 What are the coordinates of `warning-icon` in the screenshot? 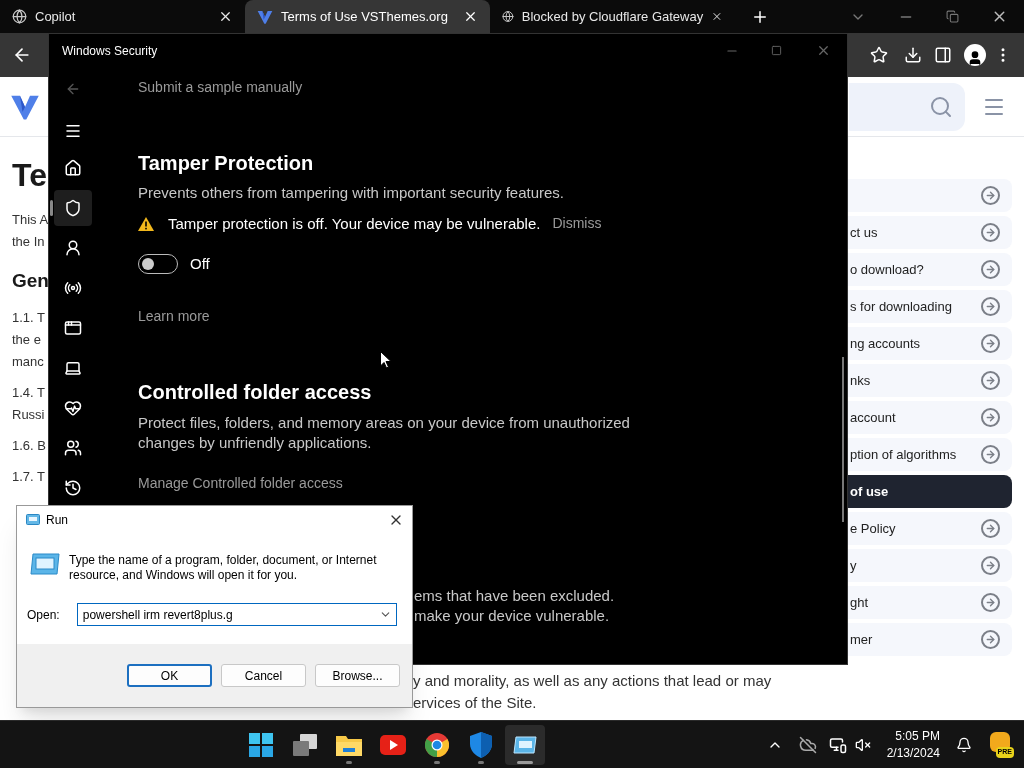 It's located at (146, 223).